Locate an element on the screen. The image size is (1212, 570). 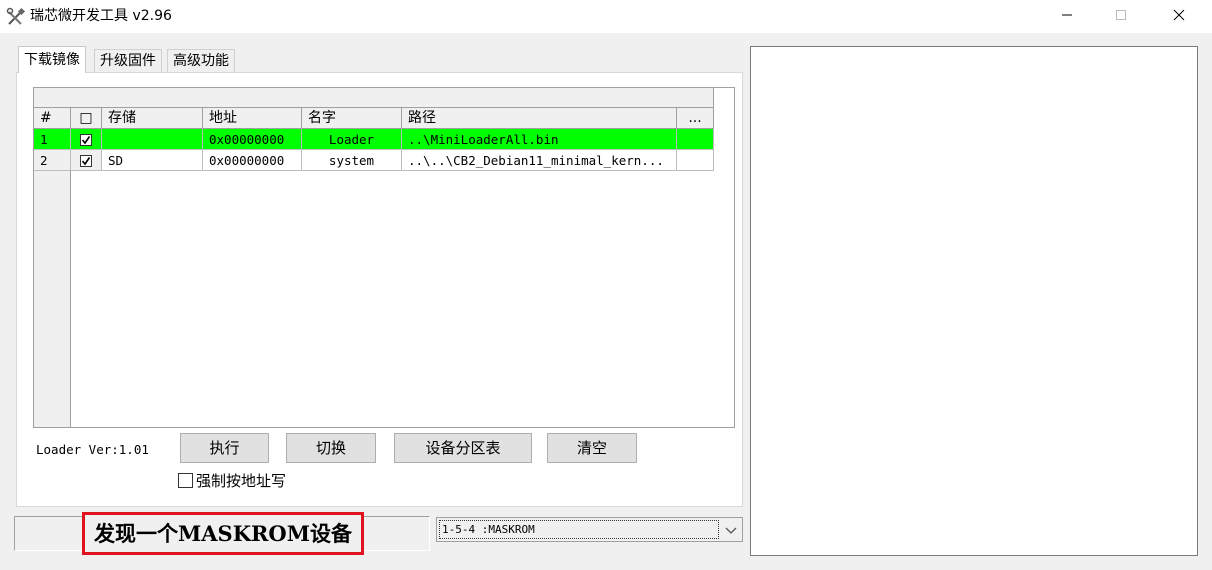
close-button is located at coordinates (1179, 16).